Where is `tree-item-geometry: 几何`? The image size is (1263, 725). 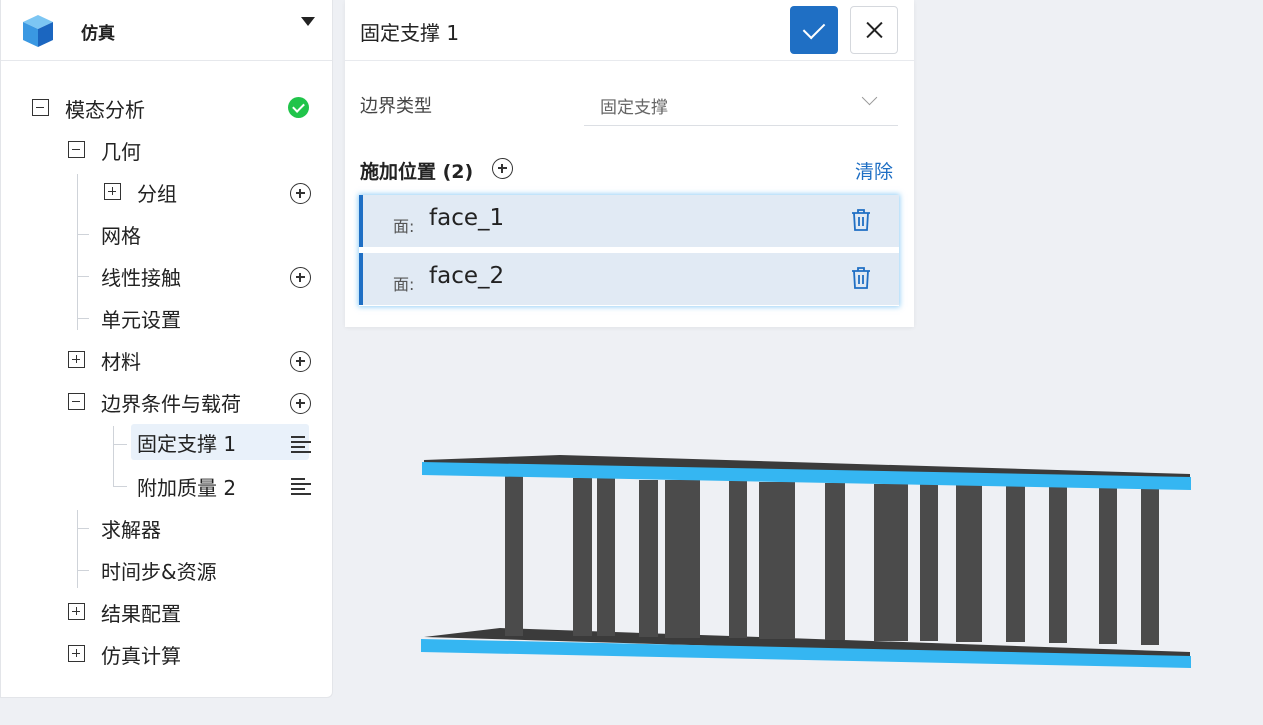
tree-item-geometry: 几何 is located at coordinates (121, 150).